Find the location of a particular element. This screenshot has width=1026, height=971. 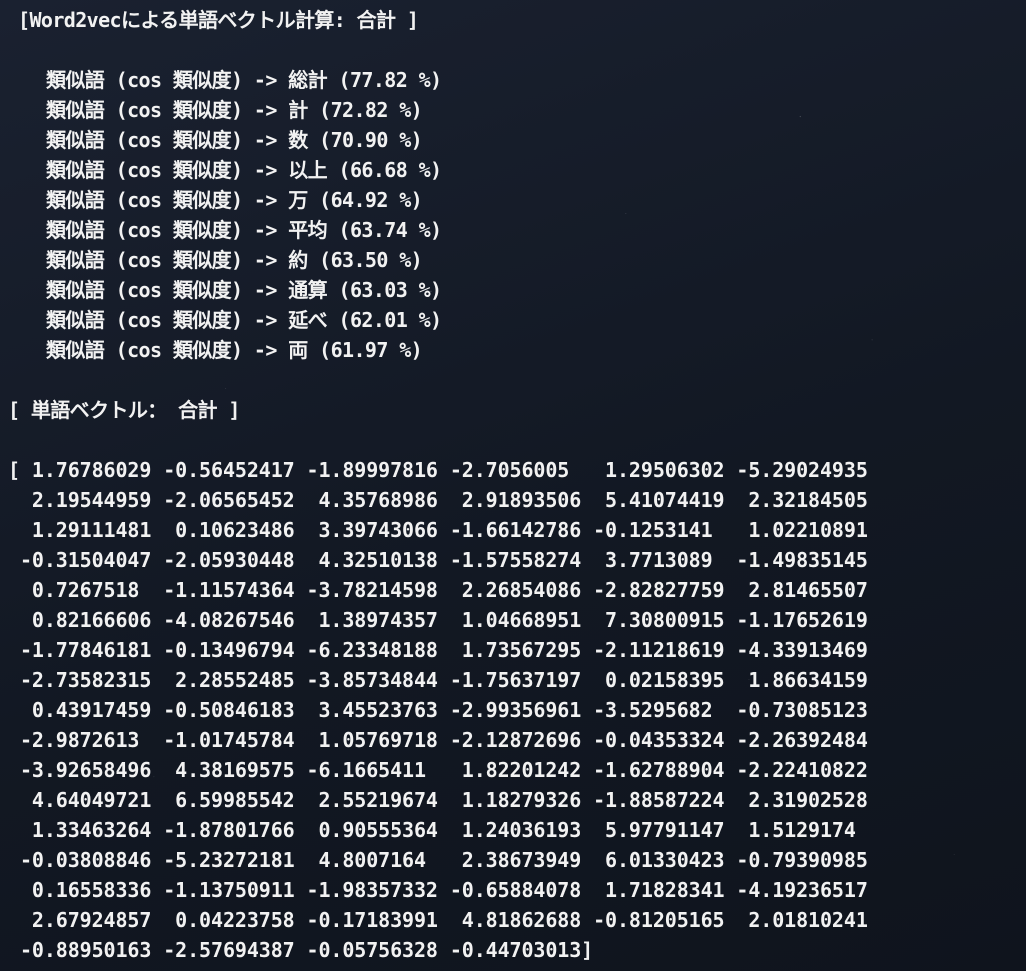

similarity-score: (66.68 %) is located at coordinates (390, 170).